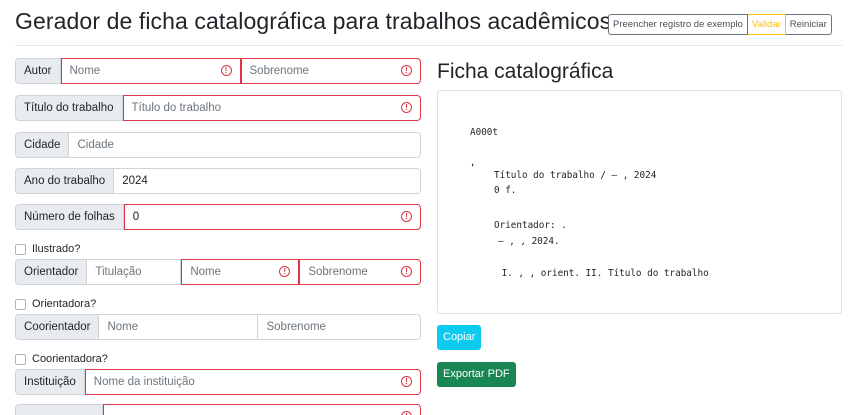 The width and height of the screenshot is (854, 415). What do you see at coordinates (206, 272) in the screenshot?
I see `orientador-nome-placeholder: Nome` at bounding box center [206, 272].